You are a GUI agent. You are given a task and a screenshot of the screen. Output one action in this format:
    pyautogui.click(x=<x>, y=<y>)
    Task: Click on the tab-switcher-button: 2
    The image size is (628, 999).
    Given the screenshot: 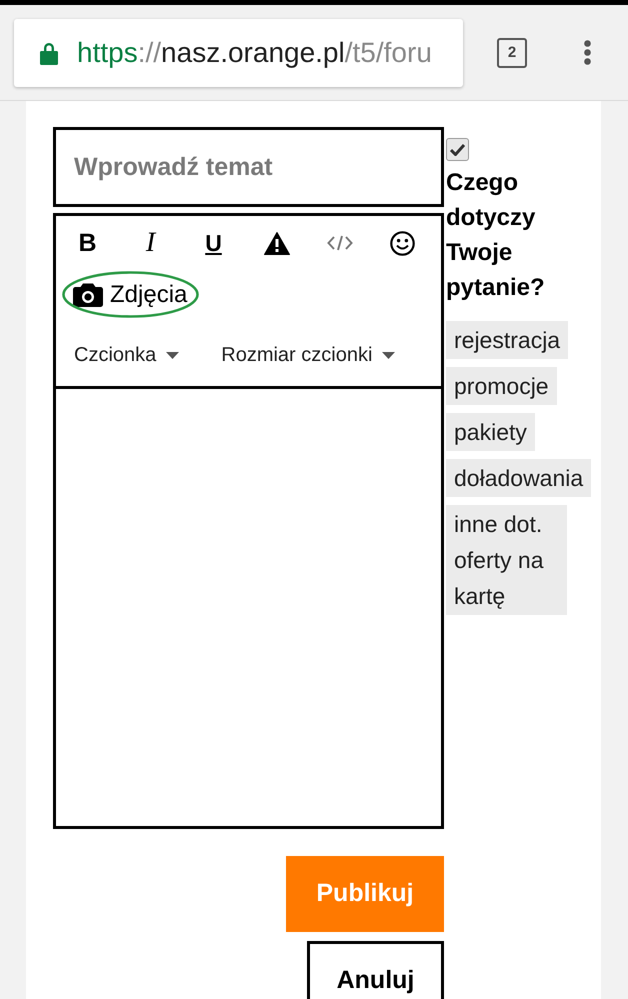 What is the action you would take?
    pyautogui.click(x=512, y=53)
    